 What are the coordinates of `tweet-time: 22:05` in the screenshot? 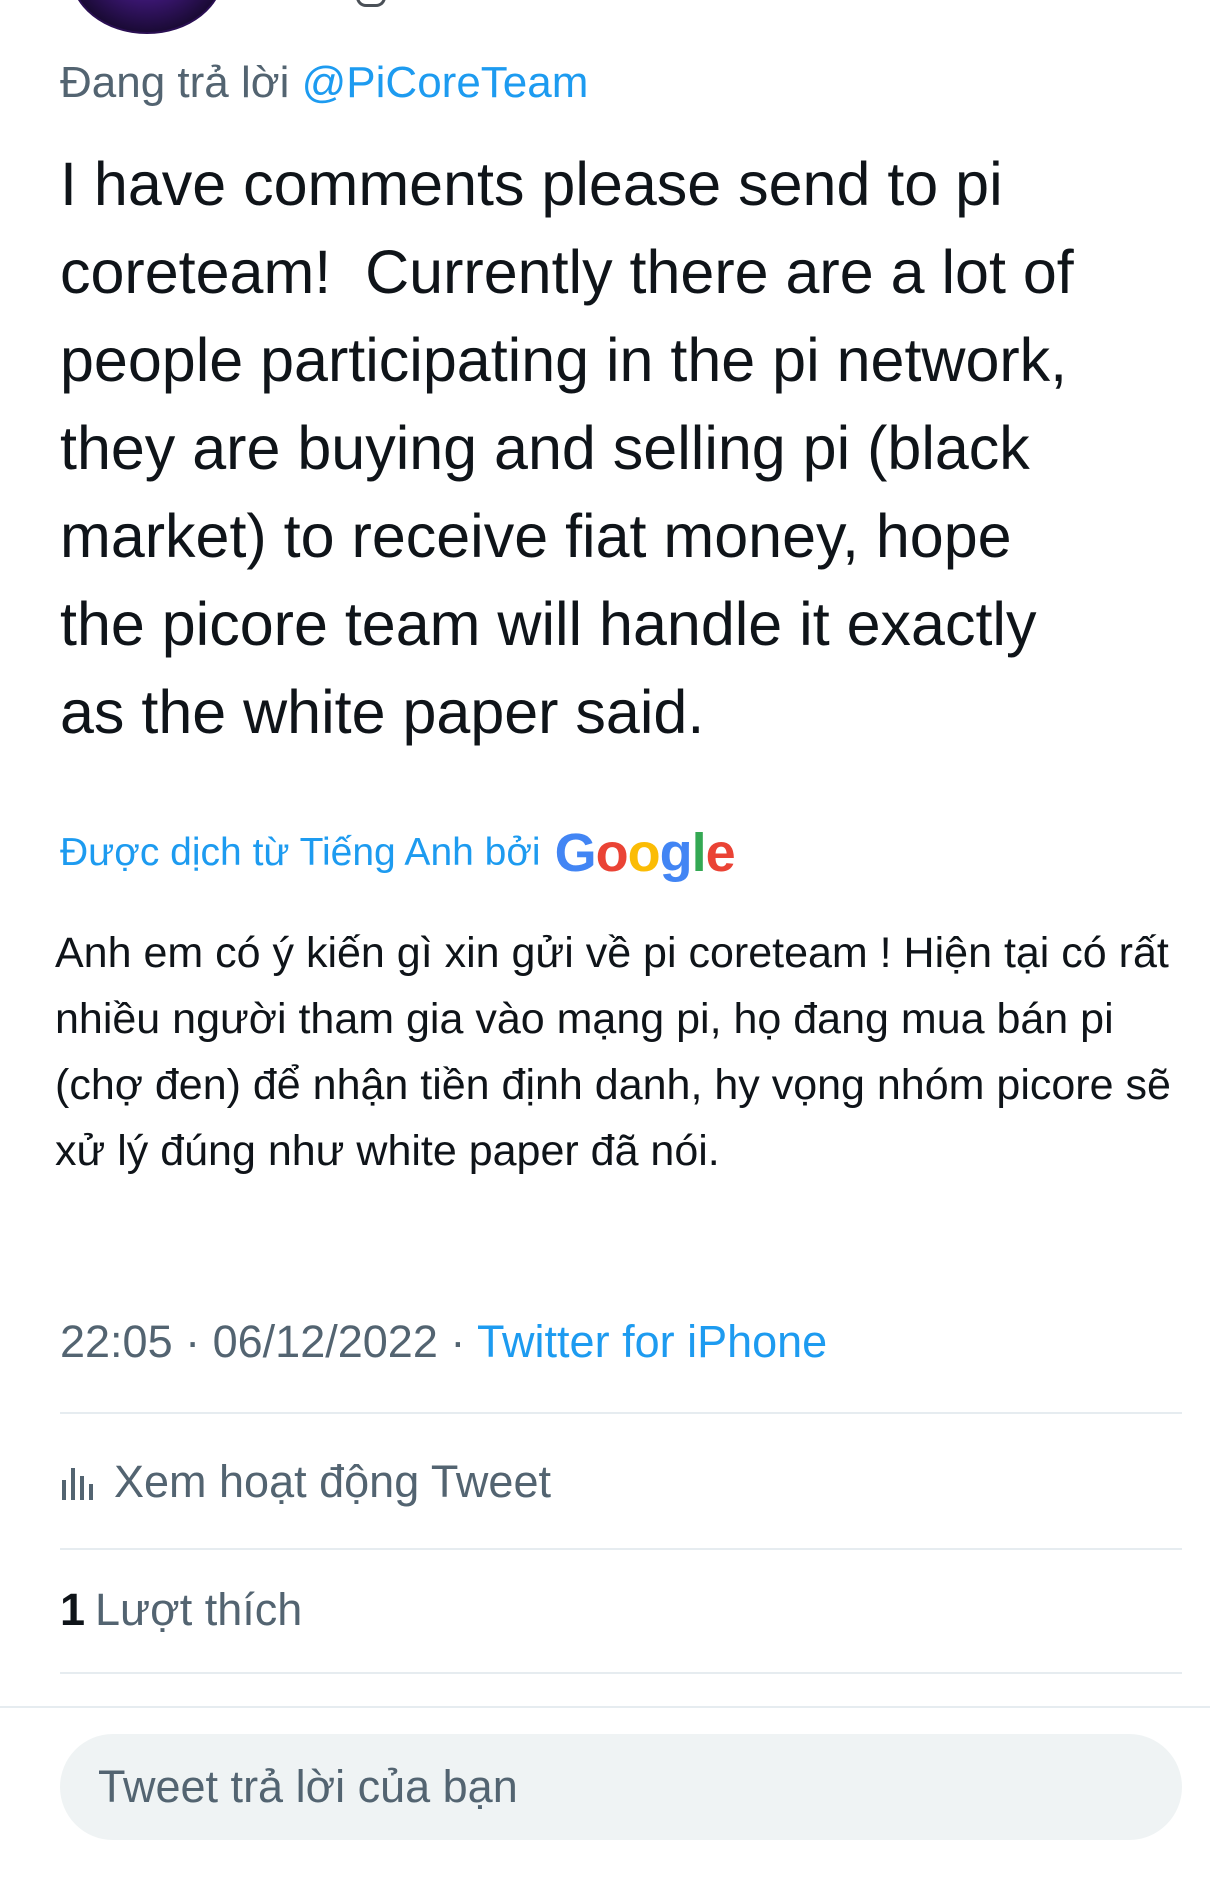 It's located at (116, 1341).